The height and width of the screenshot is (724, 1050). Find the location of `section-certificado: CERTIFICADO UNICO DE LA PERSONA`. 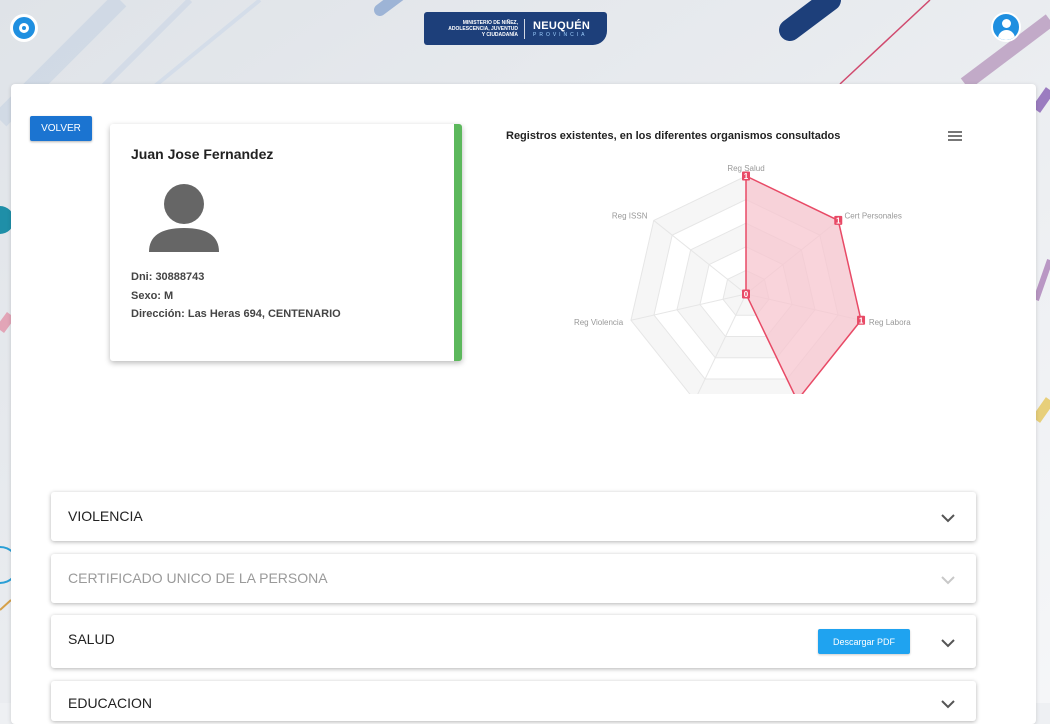

section-certificado: CERTIFICADO UNICO DE LA PERSONA is located at coordinates (513, 578).